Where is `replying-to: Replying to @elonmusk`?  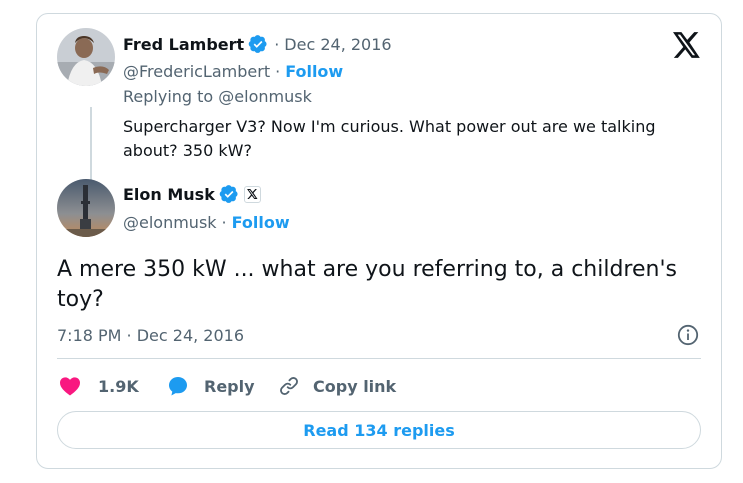 replying-to: Replying to @elonmusk is located at coordinates (217, 96).